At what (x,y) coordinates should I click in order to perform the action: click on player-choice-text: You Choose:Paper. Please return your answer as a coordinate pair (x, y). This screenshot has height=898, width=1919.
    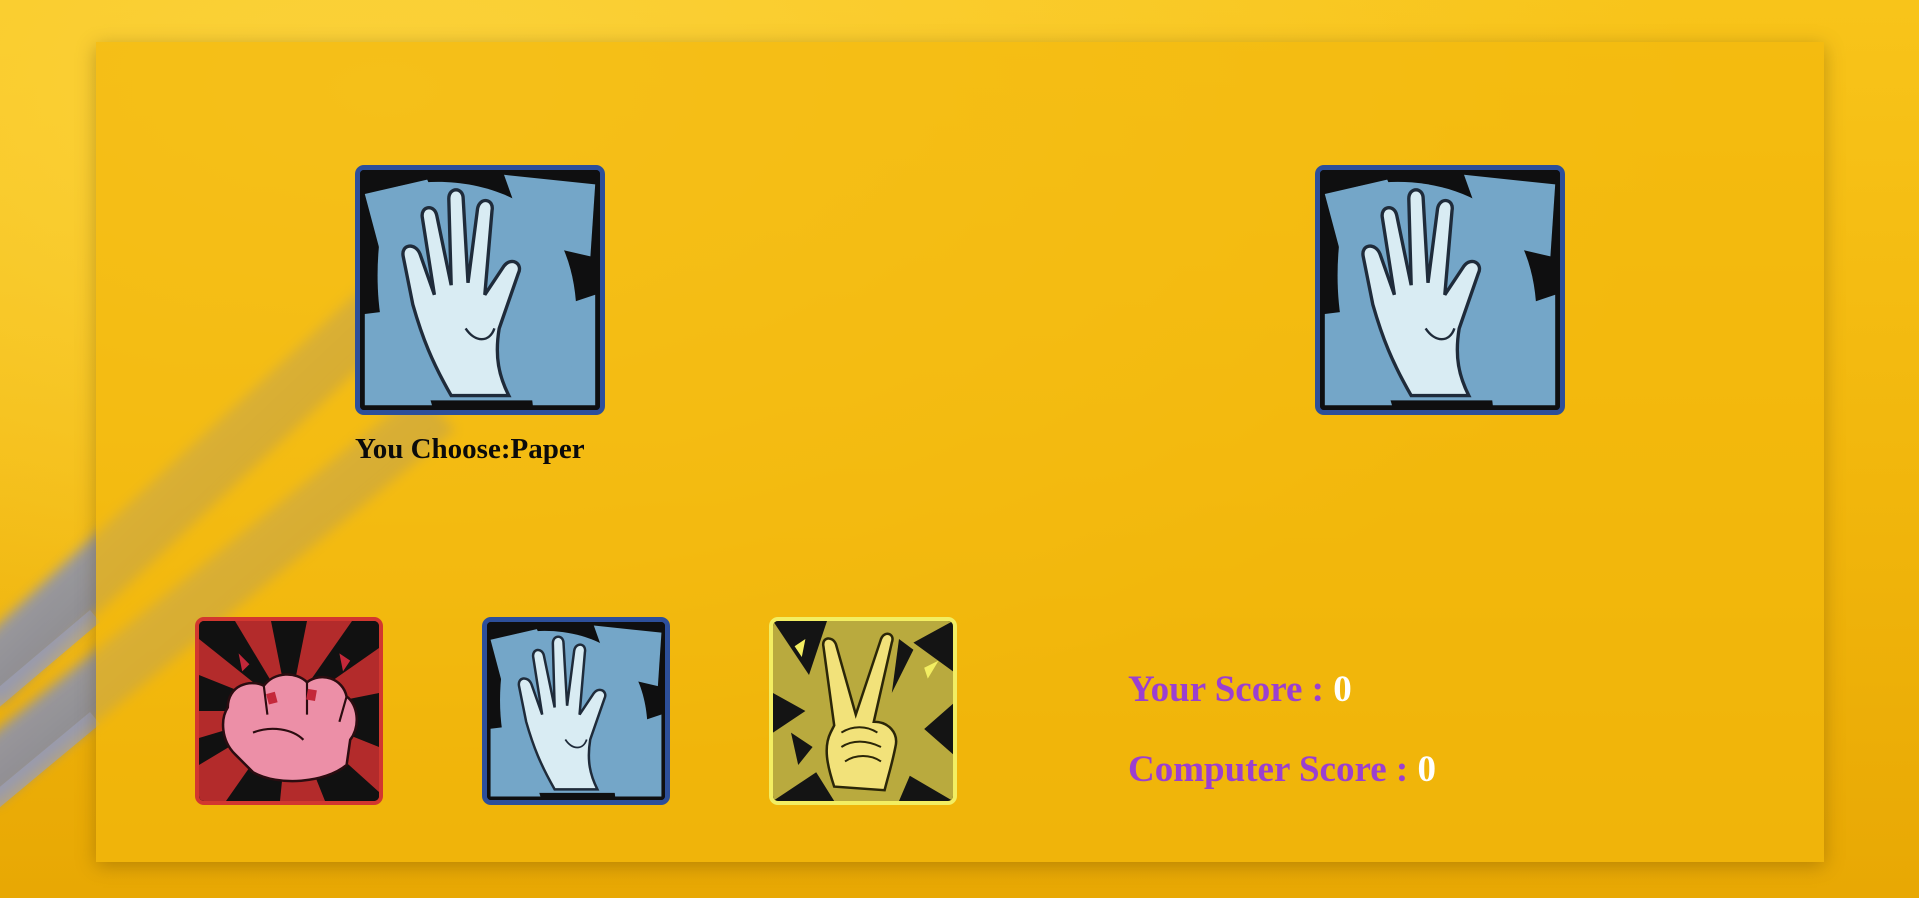
    Looking at the image, I should click on (470, 449).